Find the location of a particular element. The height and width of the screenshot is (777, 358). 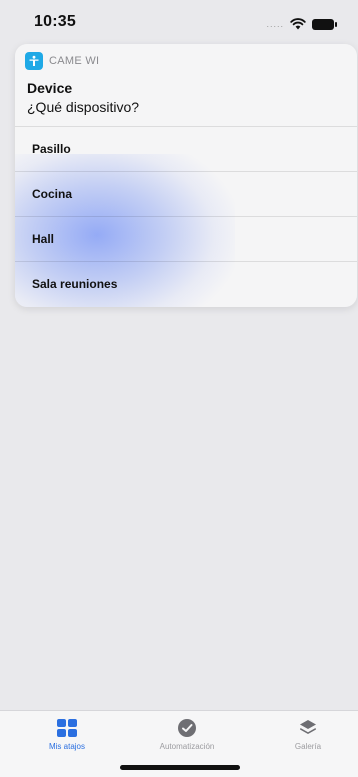

option-label: Sala reuniones is located at coordinates (75, 284).